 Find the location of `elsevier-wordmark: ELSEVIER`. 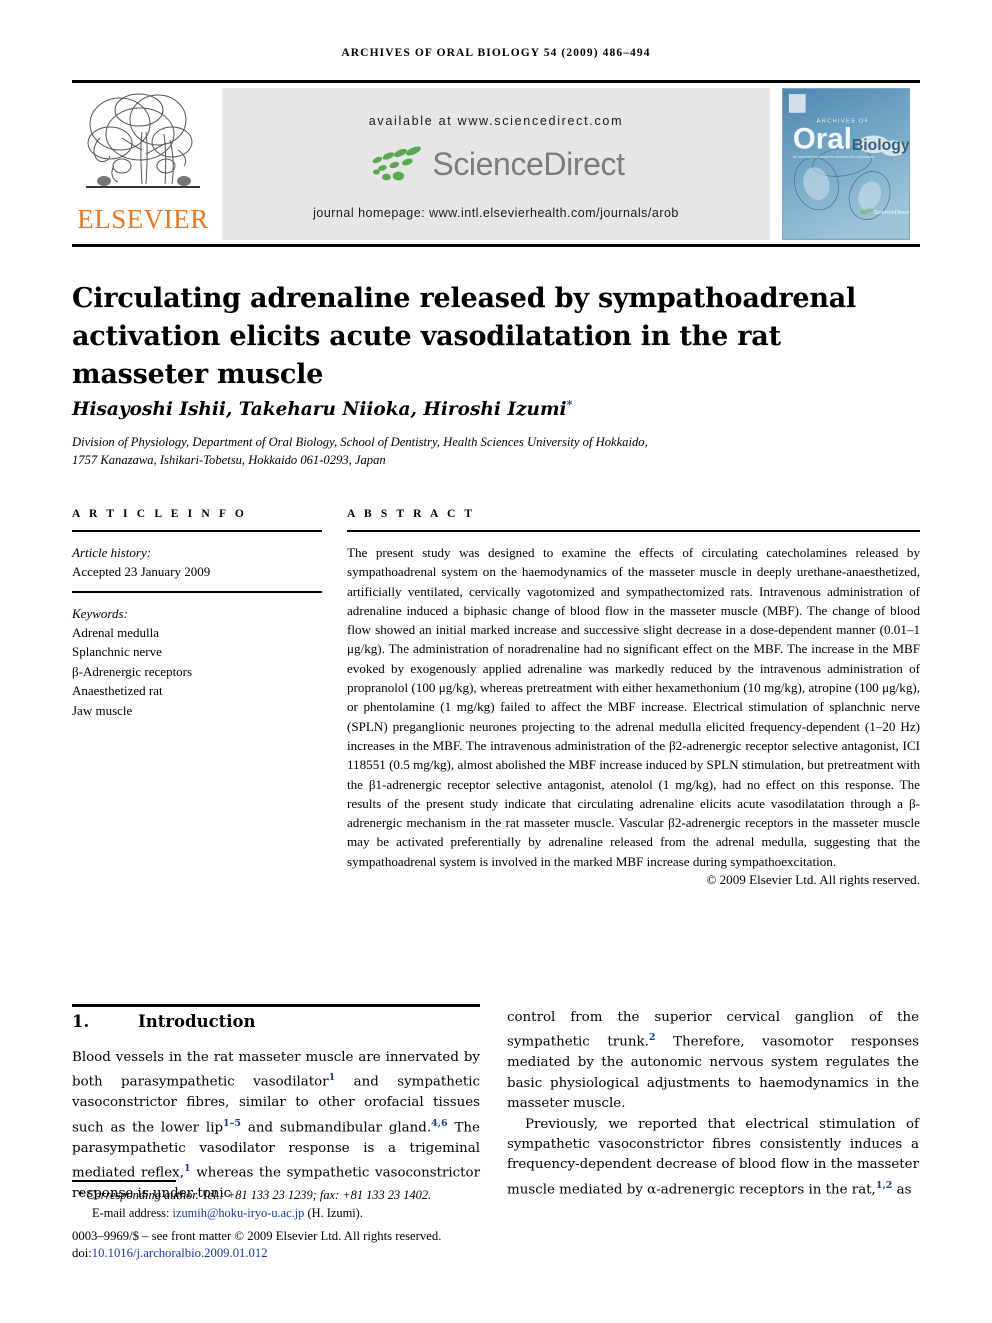

elsevier-wordmark: ELSEVIER is located at coordinates (143, 219).